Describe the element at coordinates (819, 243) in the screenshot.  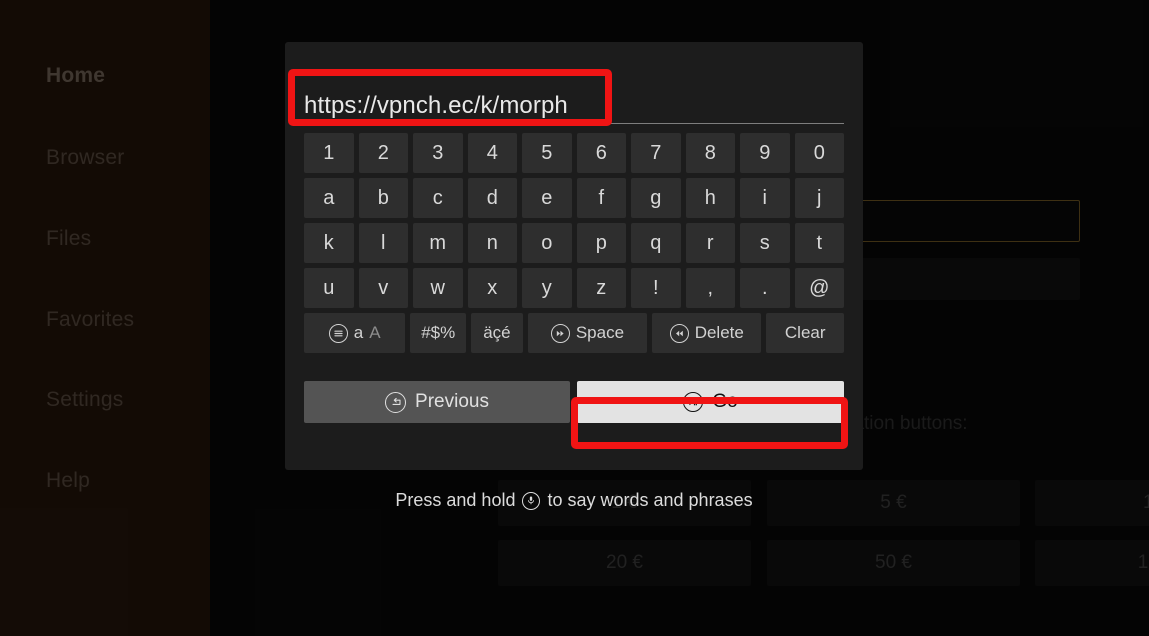
I see `key-t: t` at that location.